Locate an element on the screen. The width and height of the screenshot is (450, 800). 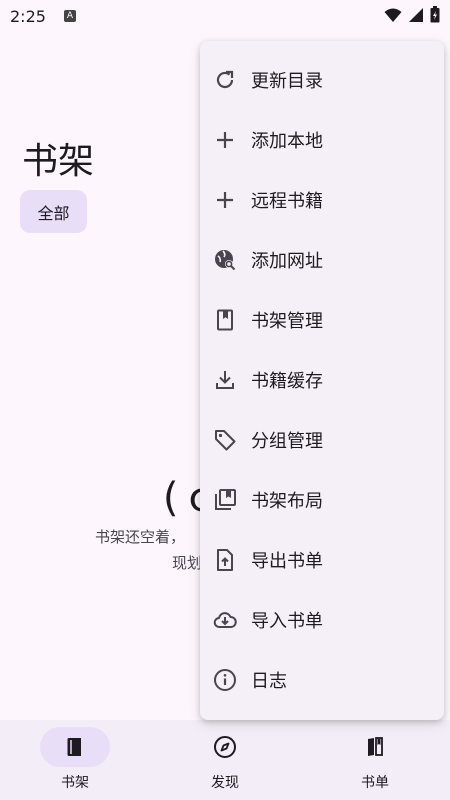
menu-item-label: 书架管理 is located at coordinates (287, 321).